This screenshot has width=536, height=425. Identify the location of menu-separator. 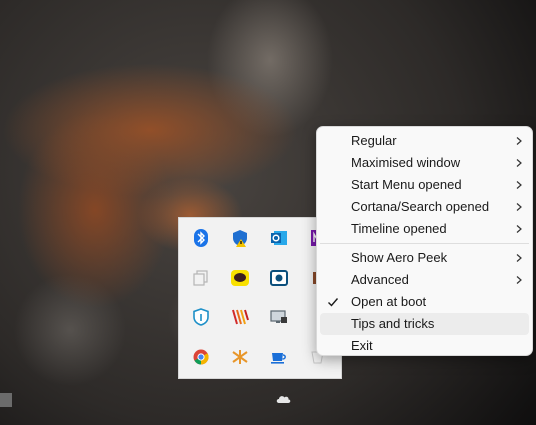
(424, 243).